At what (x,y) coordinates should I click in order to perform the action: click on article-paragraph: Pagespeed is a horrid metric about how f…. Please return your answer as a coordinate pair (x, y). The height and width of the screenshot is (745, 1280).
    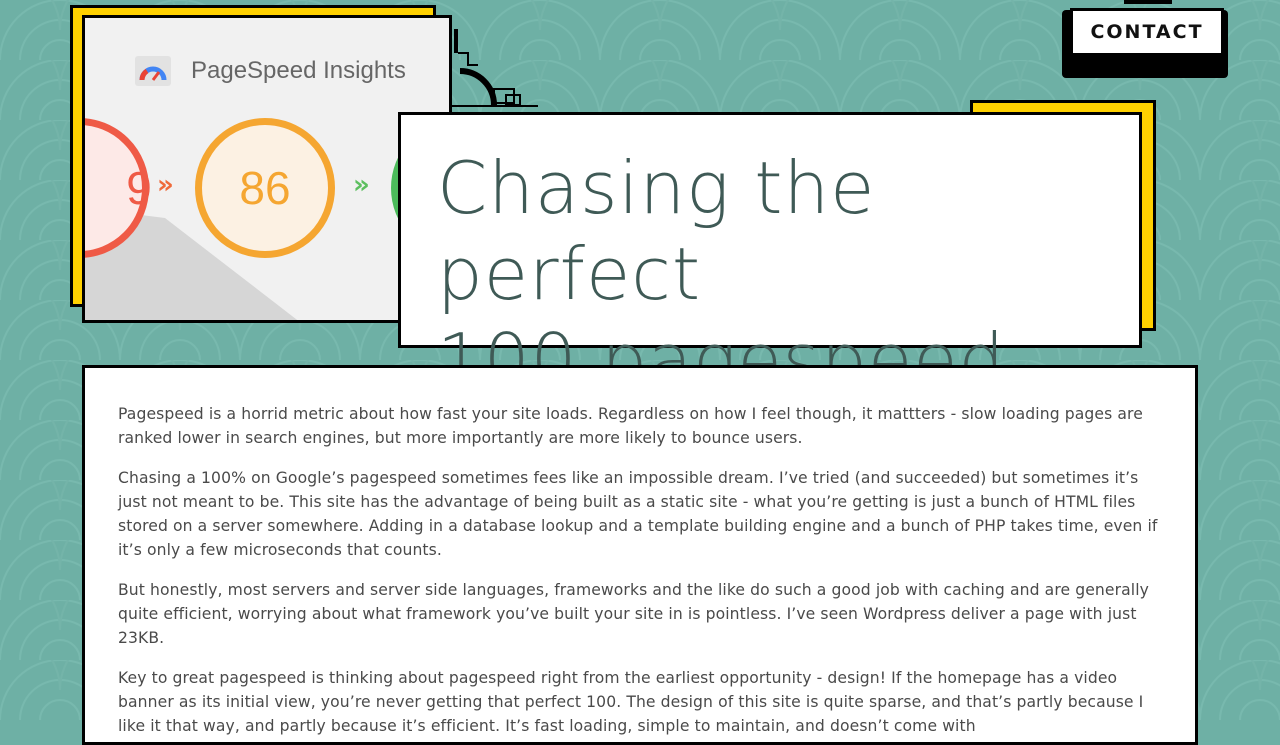
    Looking at the image, I should click on (630, 426).